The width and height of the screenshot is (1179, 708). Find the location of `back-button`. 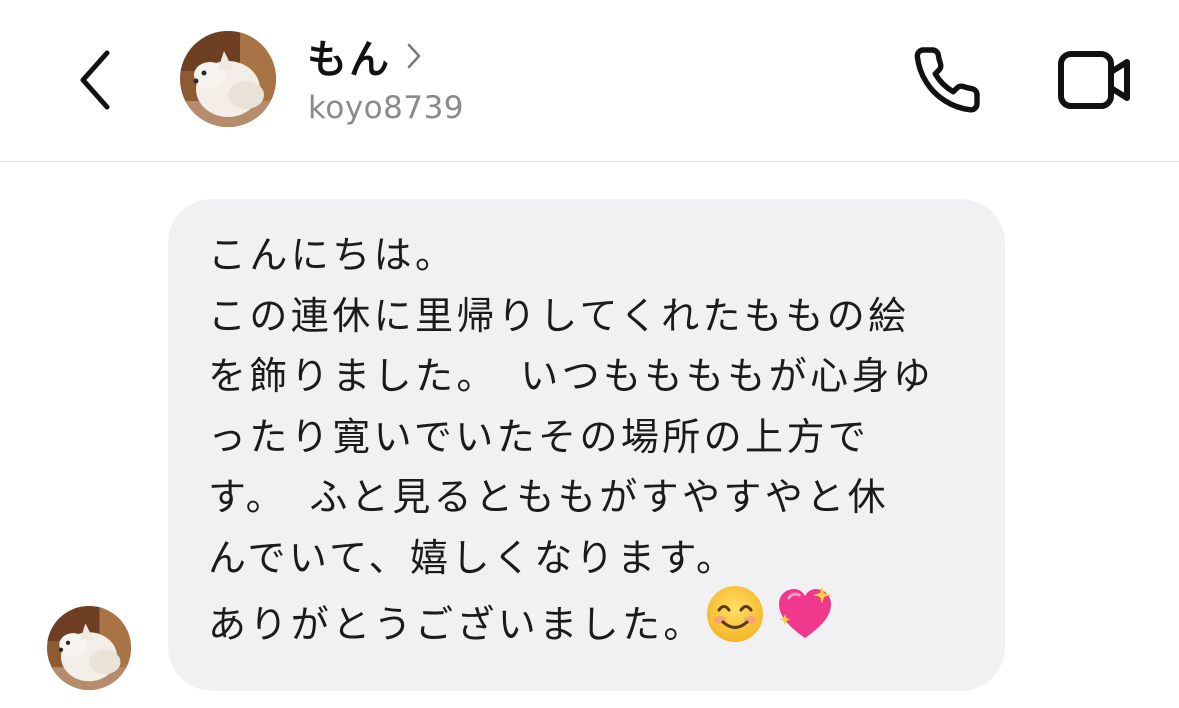

back-button is located at coordinates (95, 80).